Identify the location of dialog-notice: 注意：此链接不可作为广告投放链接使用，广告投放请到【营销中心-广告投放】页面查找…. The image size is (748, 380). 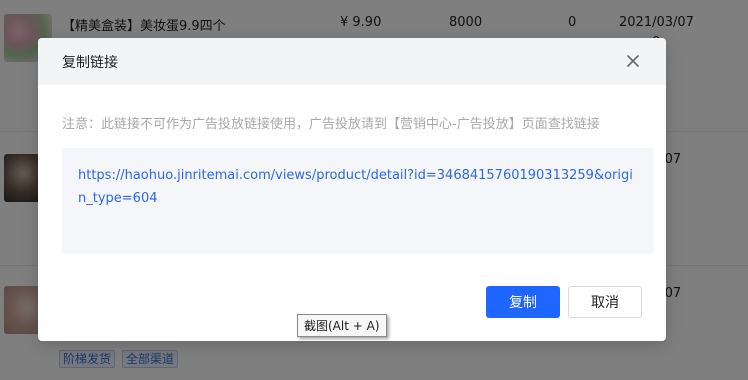
(331, 124).